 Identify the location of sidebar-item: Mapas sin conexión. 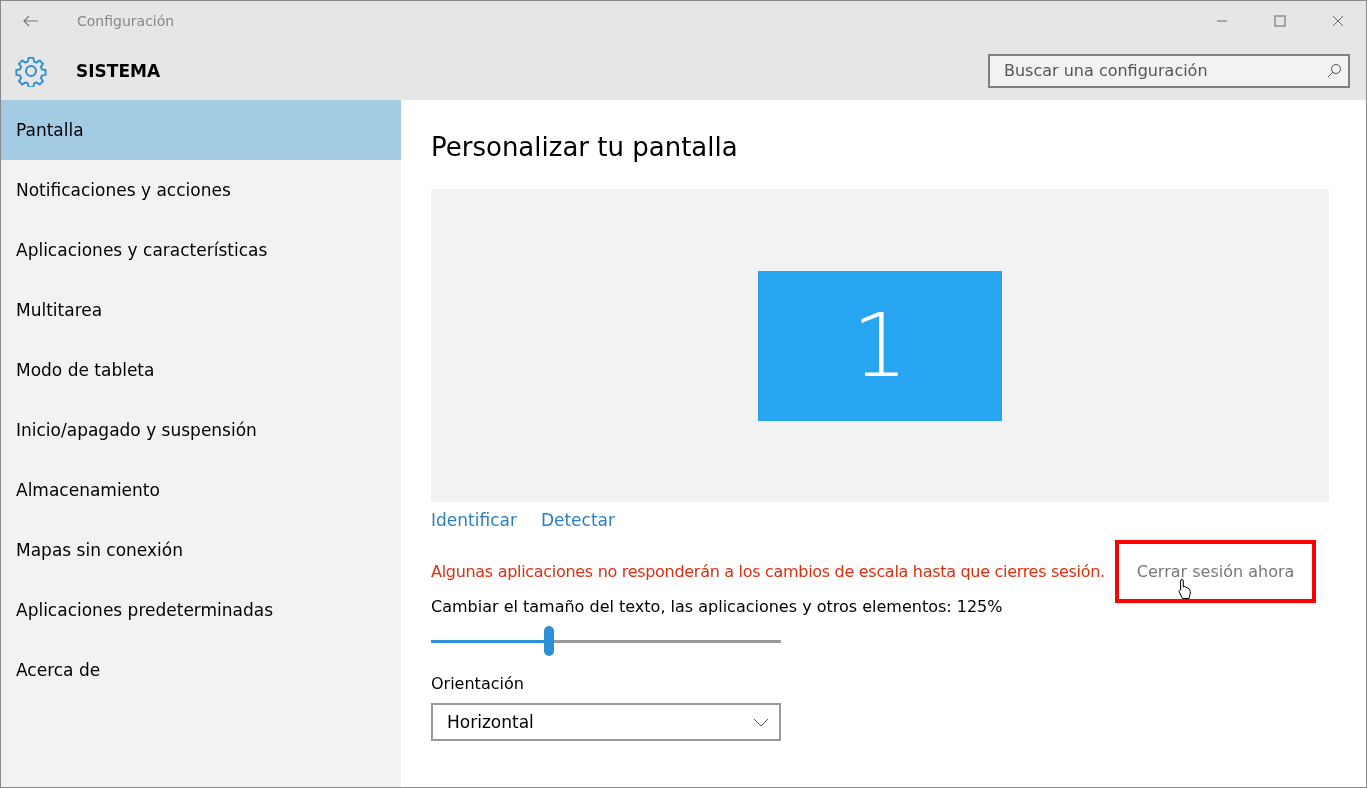
(201, 550).